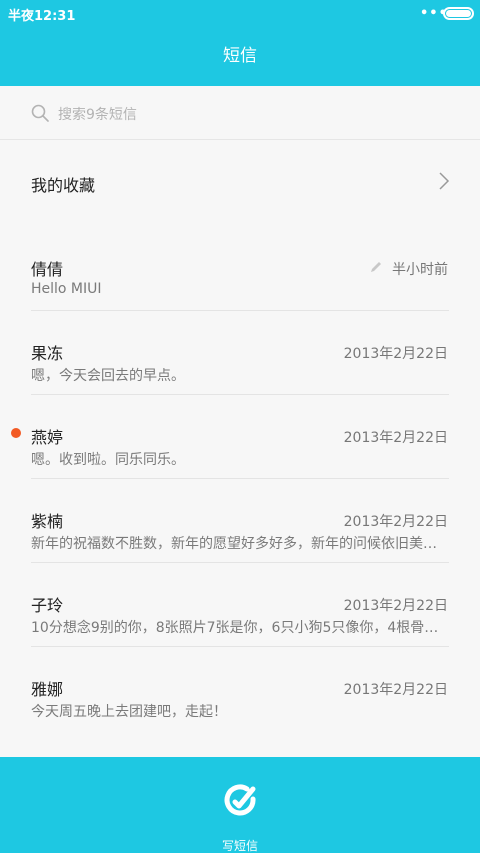 This screenshot has width=480, height=853. I want to click on contact-name: 子玲, so click(47, 605).